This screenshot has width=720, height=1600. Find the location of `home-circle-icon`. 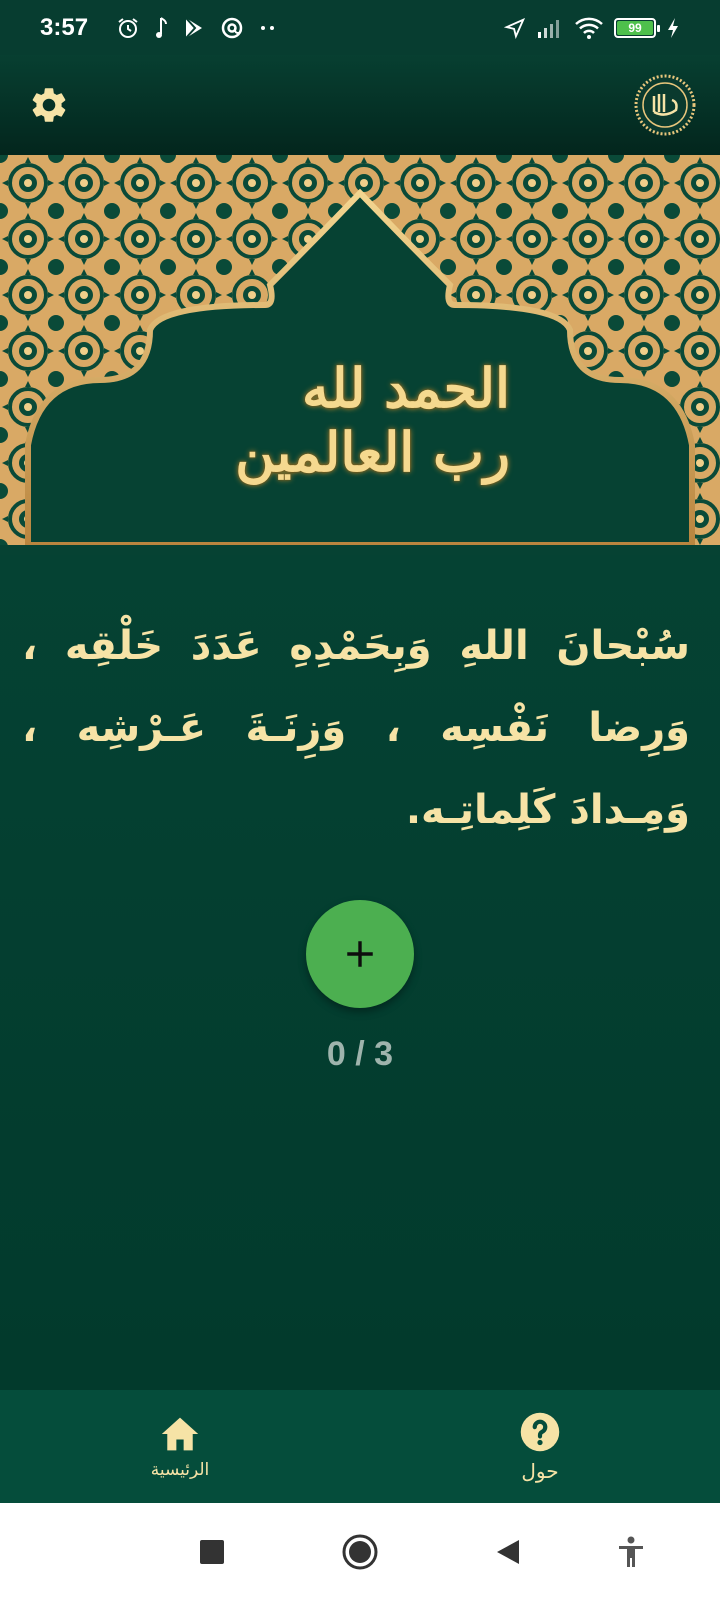

home-circle-icon is located at coordinates (360, 1552).